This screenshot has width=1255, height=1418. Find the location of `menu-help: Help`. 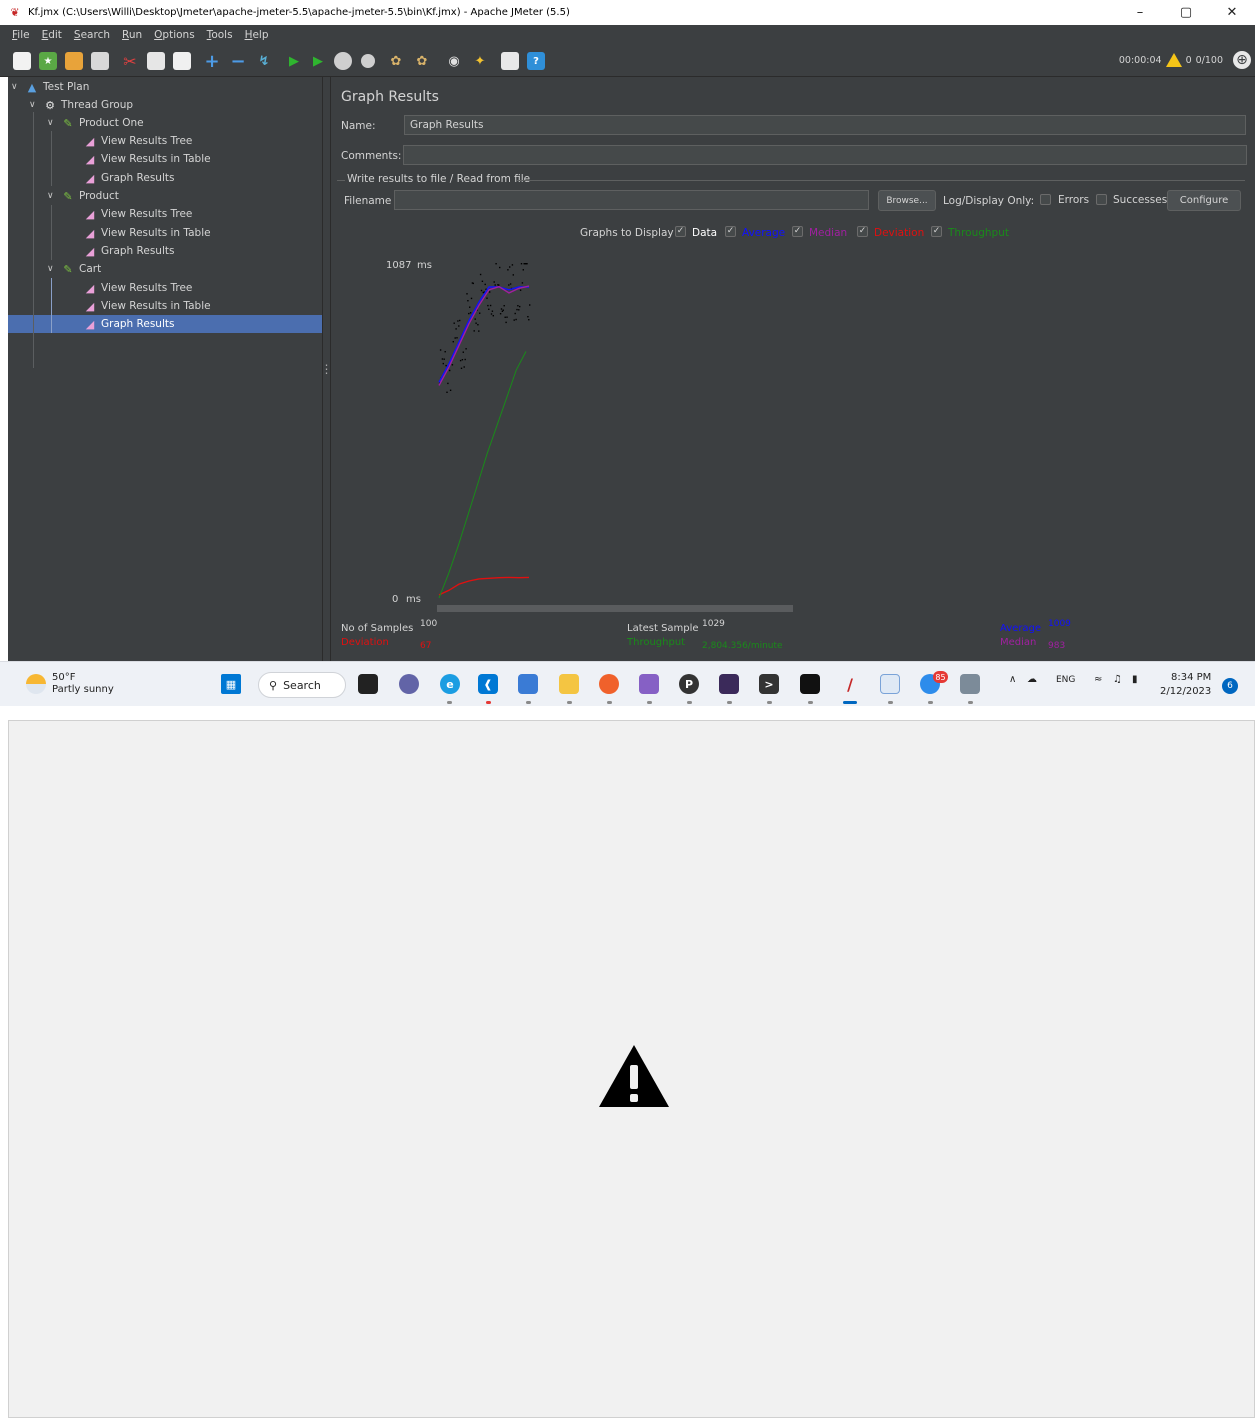

menu-help: Help is located at coordinates (257, 35).